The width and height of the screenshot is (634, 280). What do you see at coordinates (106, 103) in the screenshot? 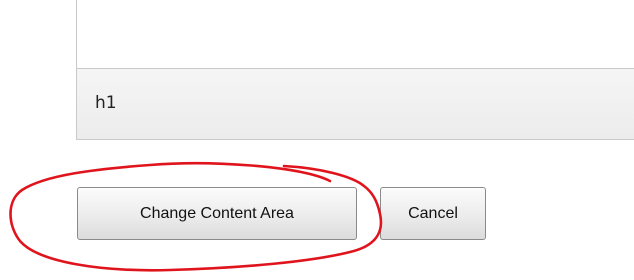
I see `element-path-label: h1` at bounding box center [106, 103].